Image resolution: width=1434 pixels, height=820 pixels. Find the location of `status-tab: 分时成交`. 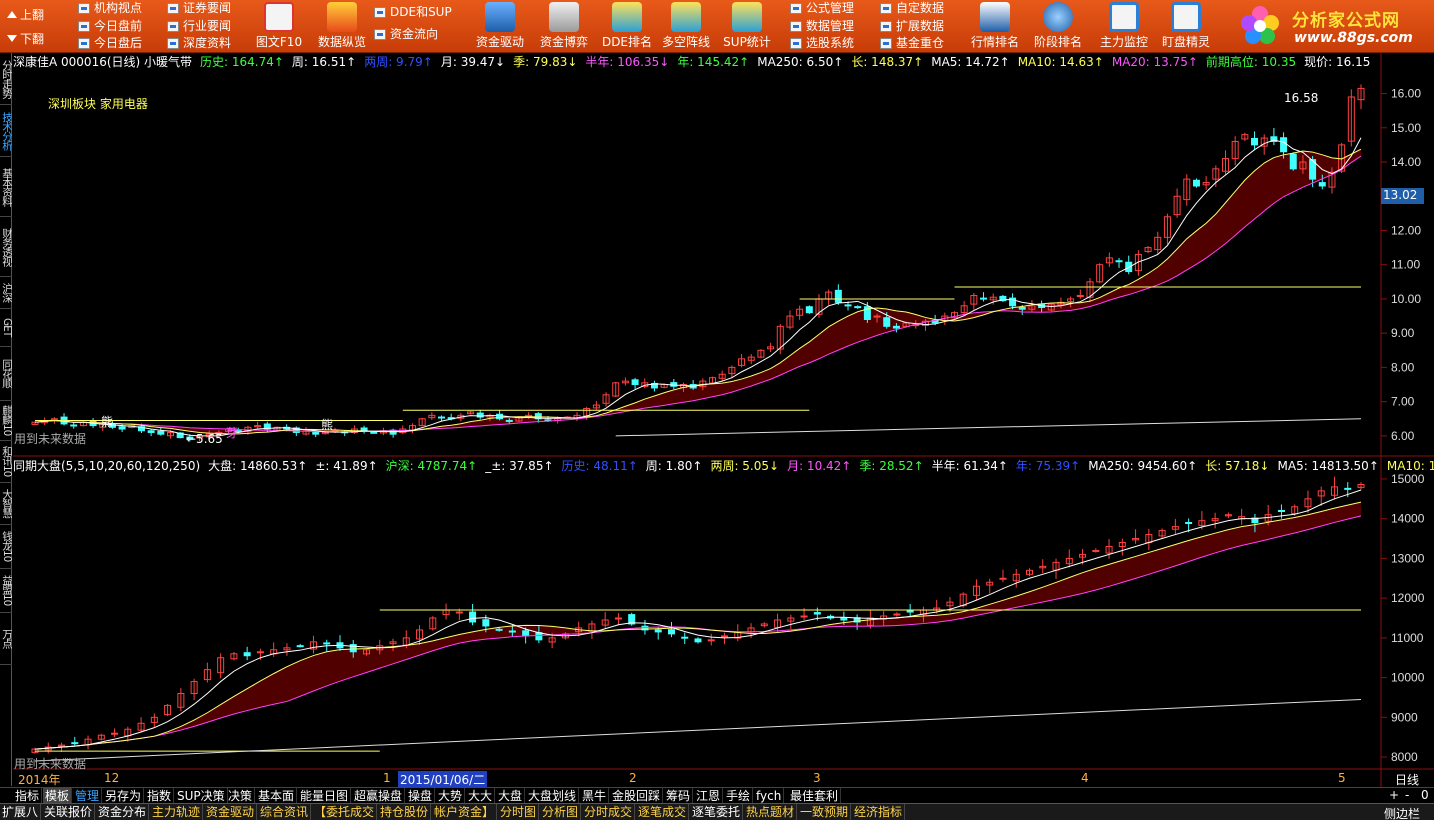

status-tab: 分时成交 is located at coordinates (609, 812).